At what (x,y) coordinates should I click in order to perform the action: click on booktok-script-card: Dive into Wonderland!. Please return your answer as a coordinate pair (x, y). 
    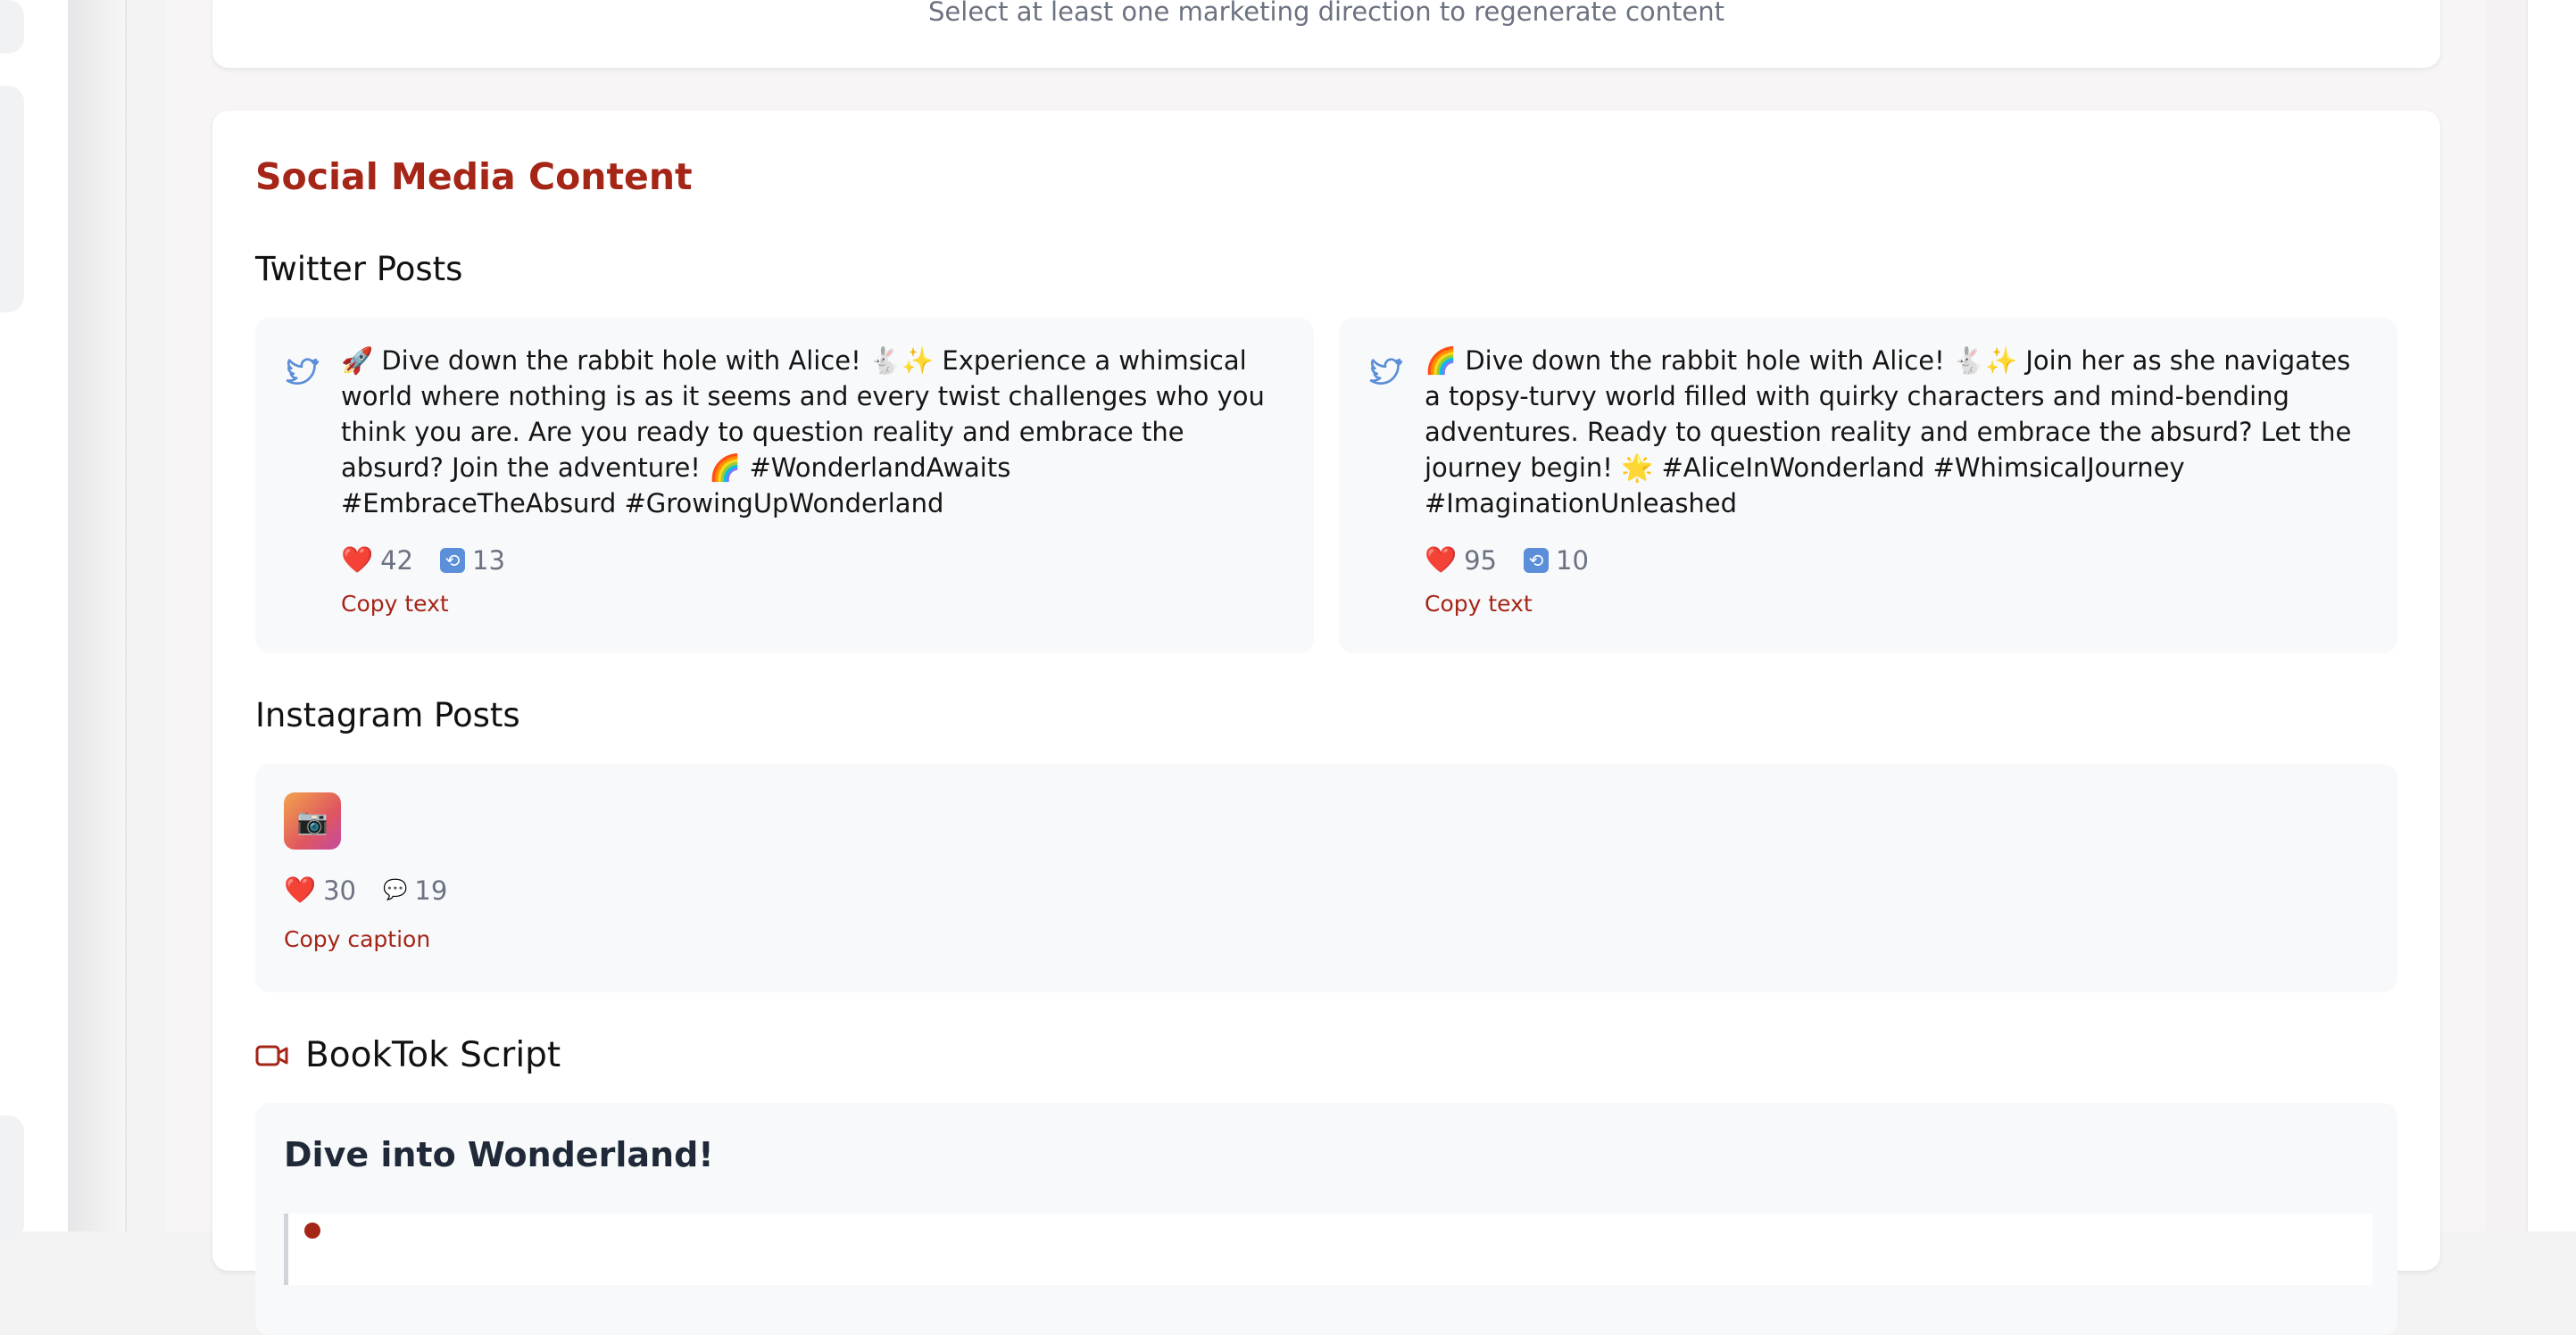
    Looking at the image, I should click on (1326, 1219).